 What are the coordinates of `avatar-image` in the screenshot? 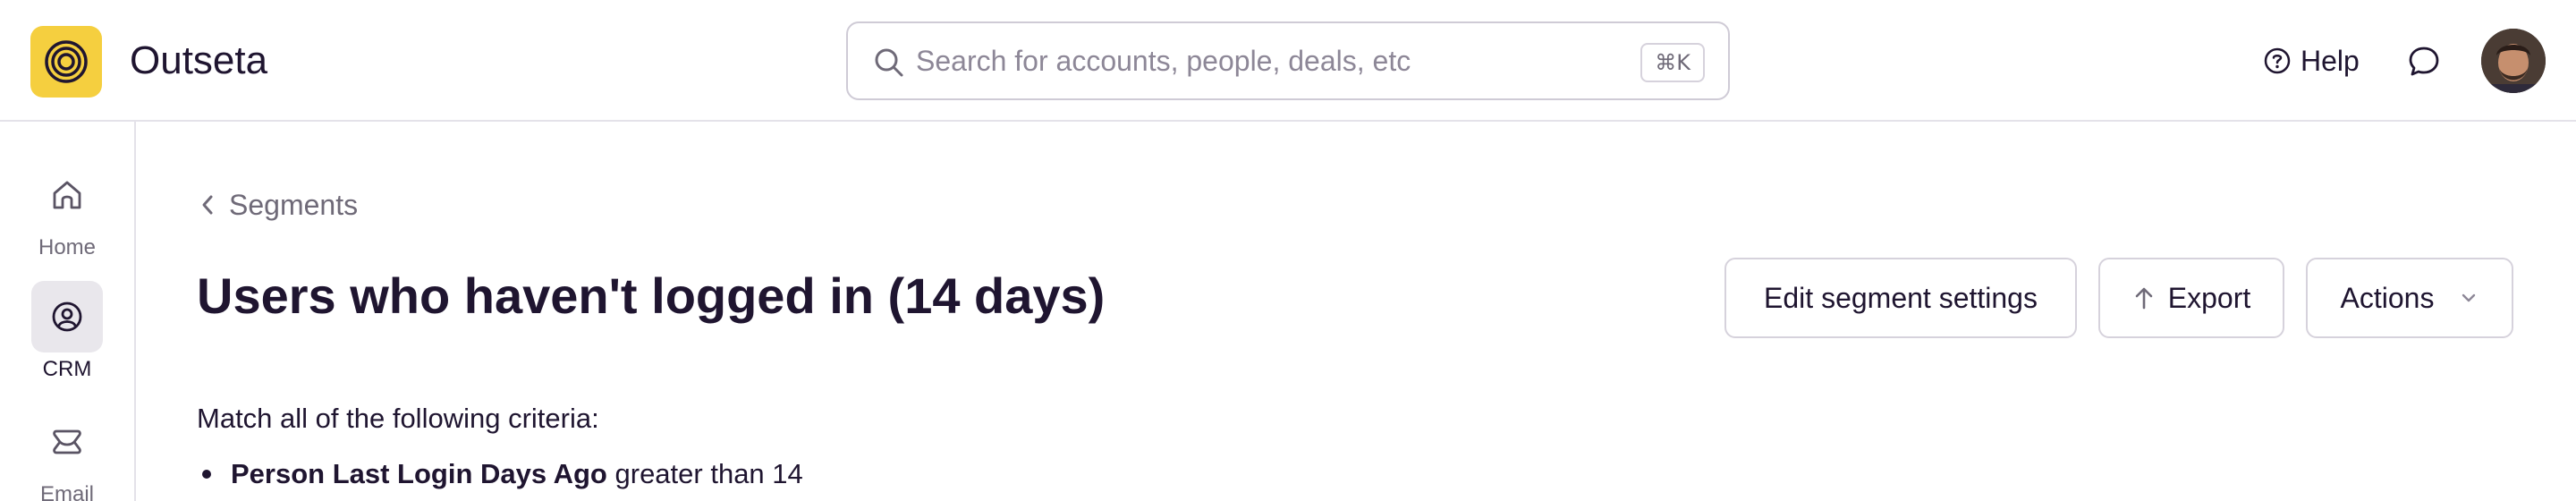 It's located at (2513, 61).